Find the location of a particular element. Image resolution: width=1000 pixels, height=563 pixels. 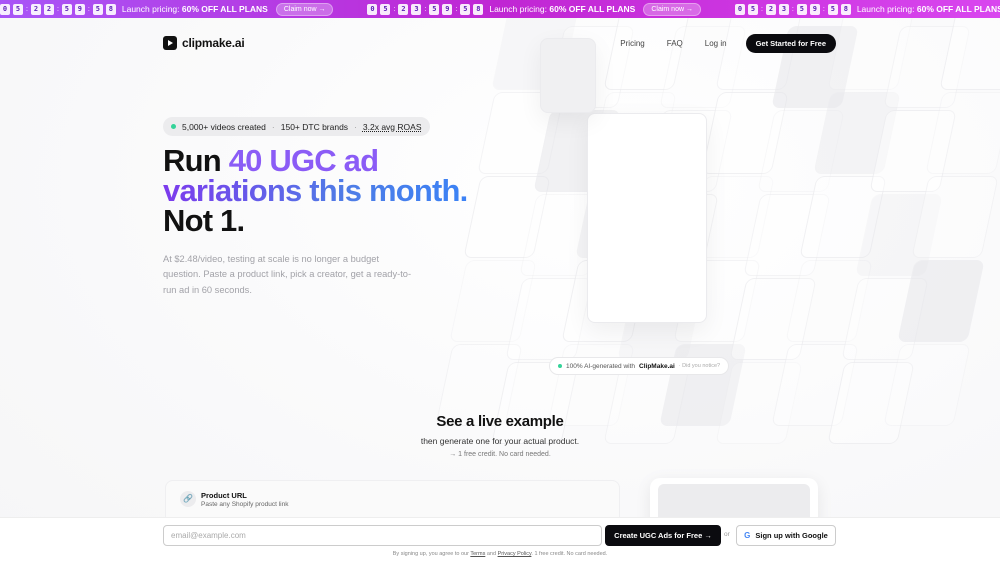

create-ugc-ads-button: Create UGC Ads for Free → is located at coordinates (663, 535).